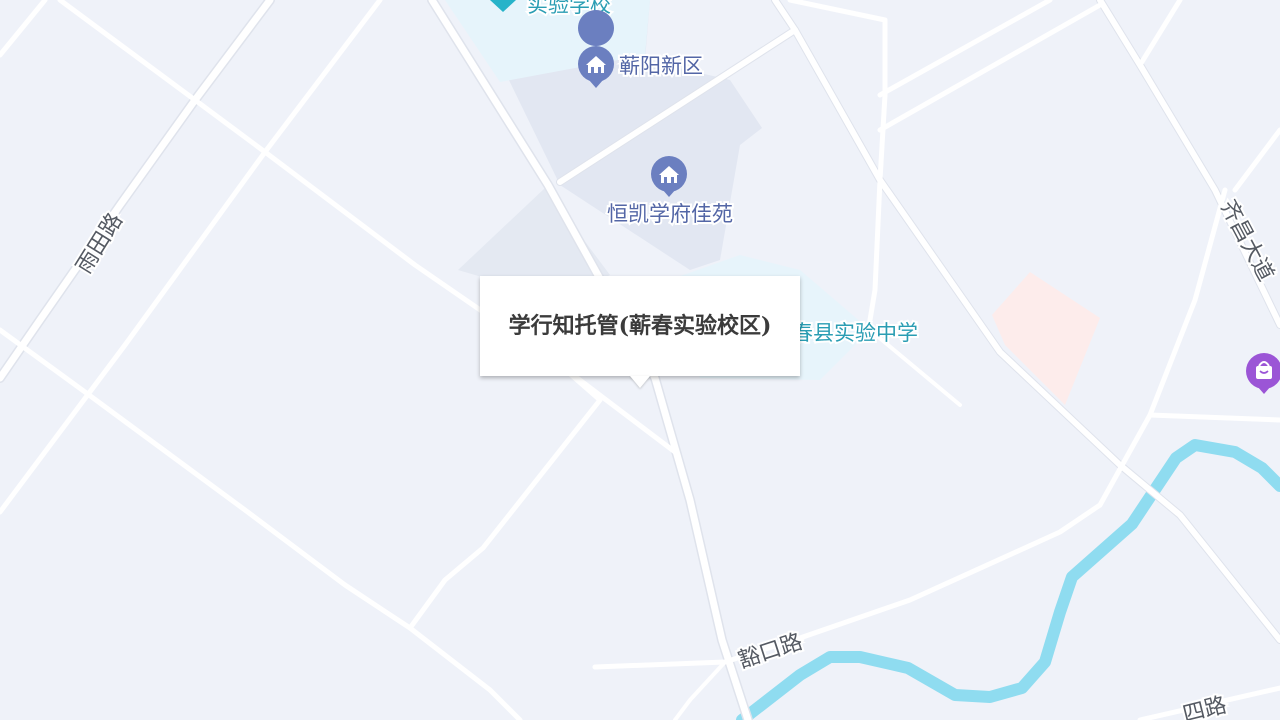 The height and width of the screenshot is (720, 1280). Describe the element at coordinates (100, 243) in the screenshot. I see `road-label: 雨田路` at that location.